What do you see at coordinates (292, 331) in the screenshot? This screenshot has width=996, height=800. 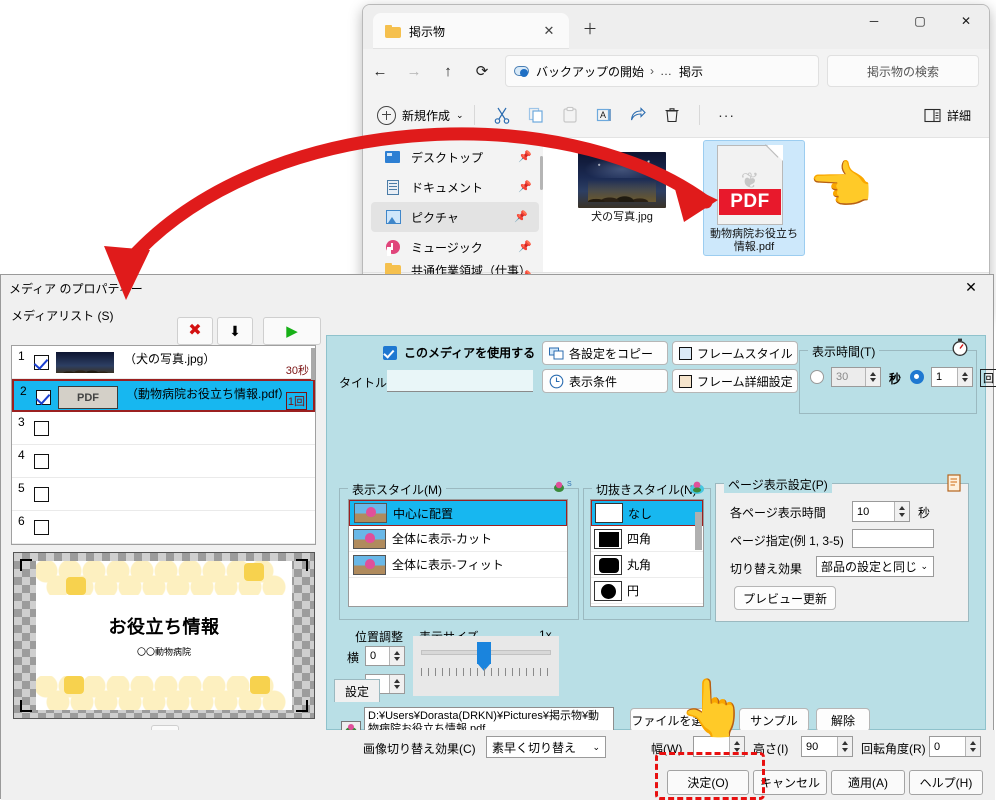 I see `play-button: ▶` at bounding box center [292, 331].